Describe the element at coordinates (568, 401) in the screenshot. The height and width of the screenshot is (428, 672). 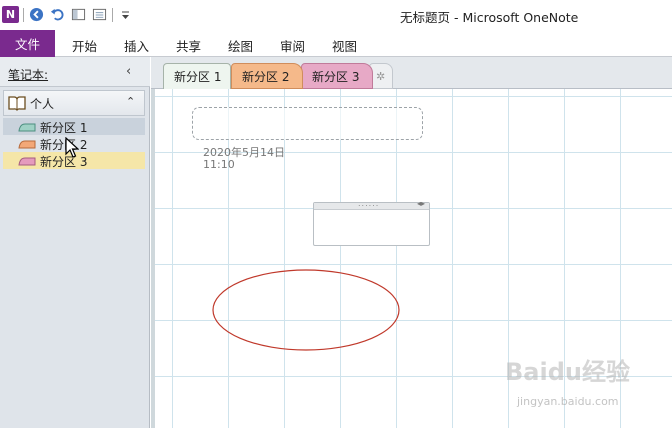
I see `watermark-url: jingyan.baidu.com` at that location.